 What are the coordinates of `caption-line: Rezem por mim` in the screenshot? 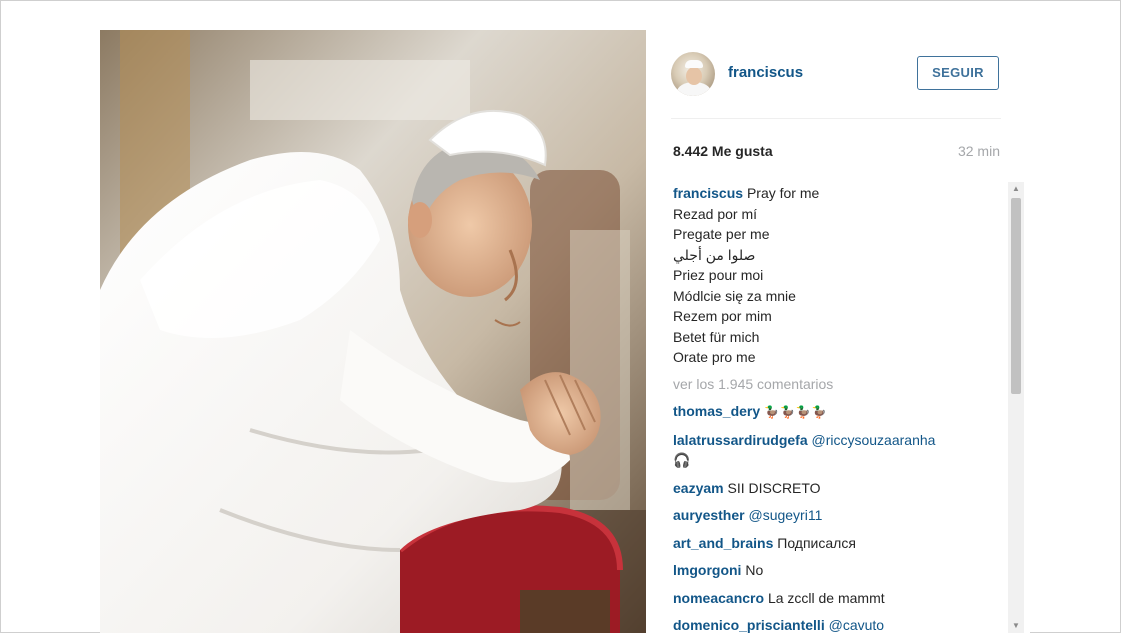 It's located at (722, 316).